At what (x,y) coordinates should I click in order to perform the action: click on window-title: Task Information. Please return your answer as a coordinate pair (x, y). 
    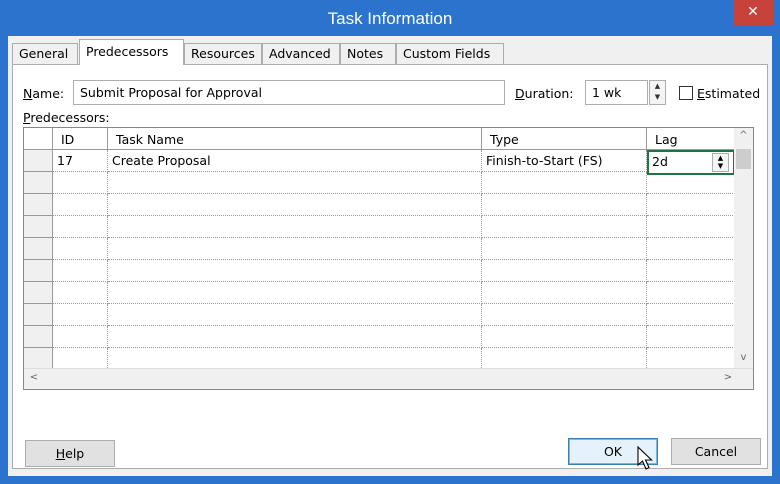
    Looking at the image, I should click on (390, 18).